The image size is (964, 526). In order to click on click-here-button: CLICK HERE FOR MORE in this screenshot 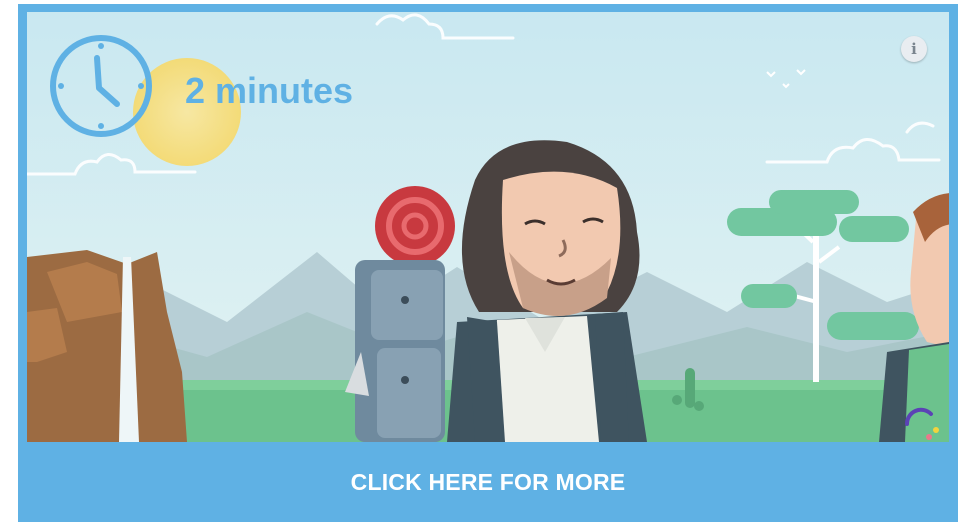, I will do `click(488, 482)`.